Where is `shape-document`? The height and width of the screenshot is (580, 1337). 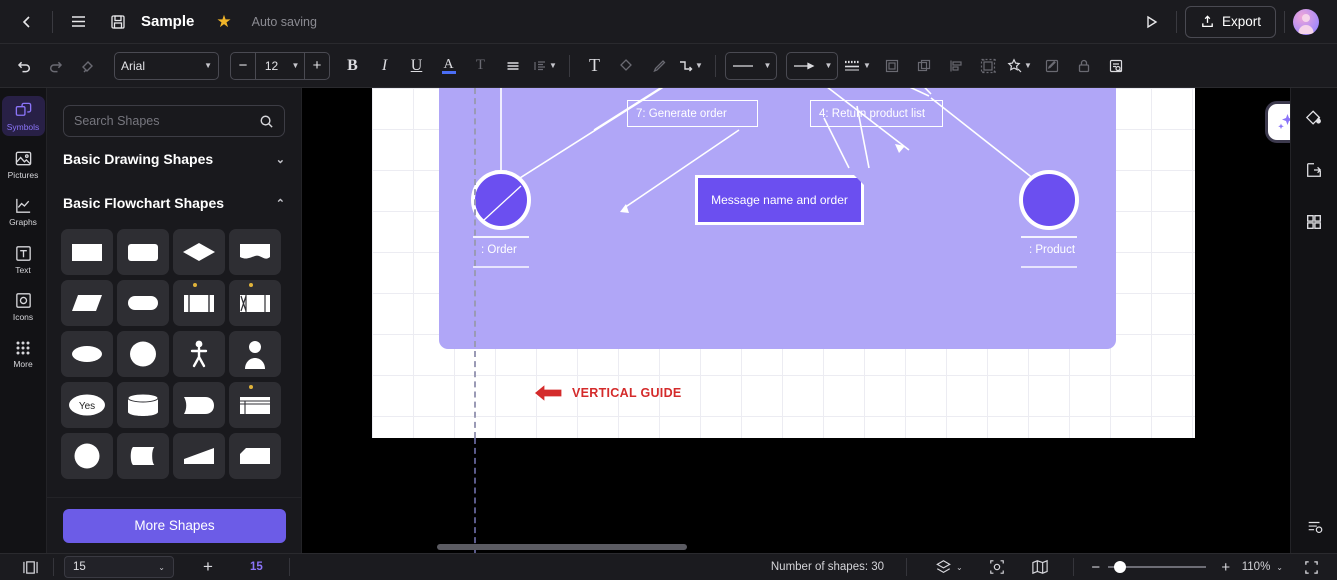 shape-document is located at coordinates (255, 252).